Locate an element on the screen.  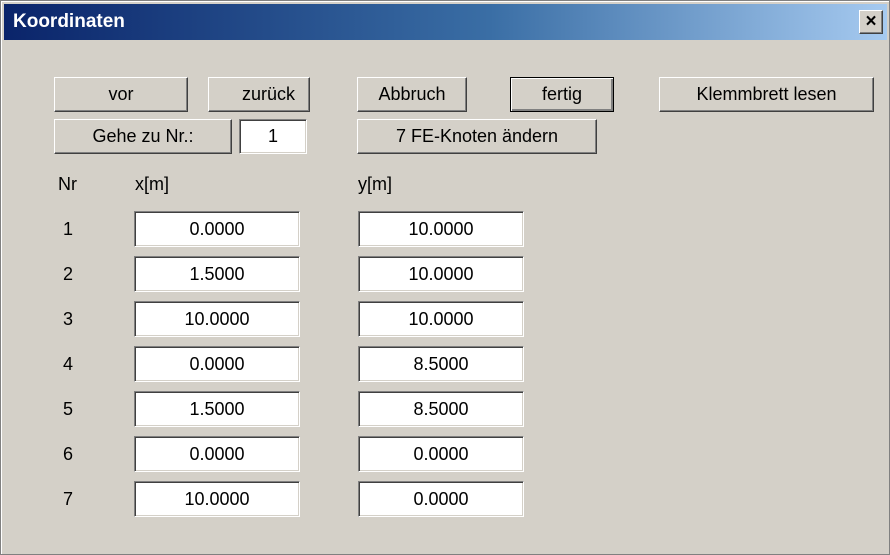
window-title: Koordinaten is located at coordinates (69, 21).